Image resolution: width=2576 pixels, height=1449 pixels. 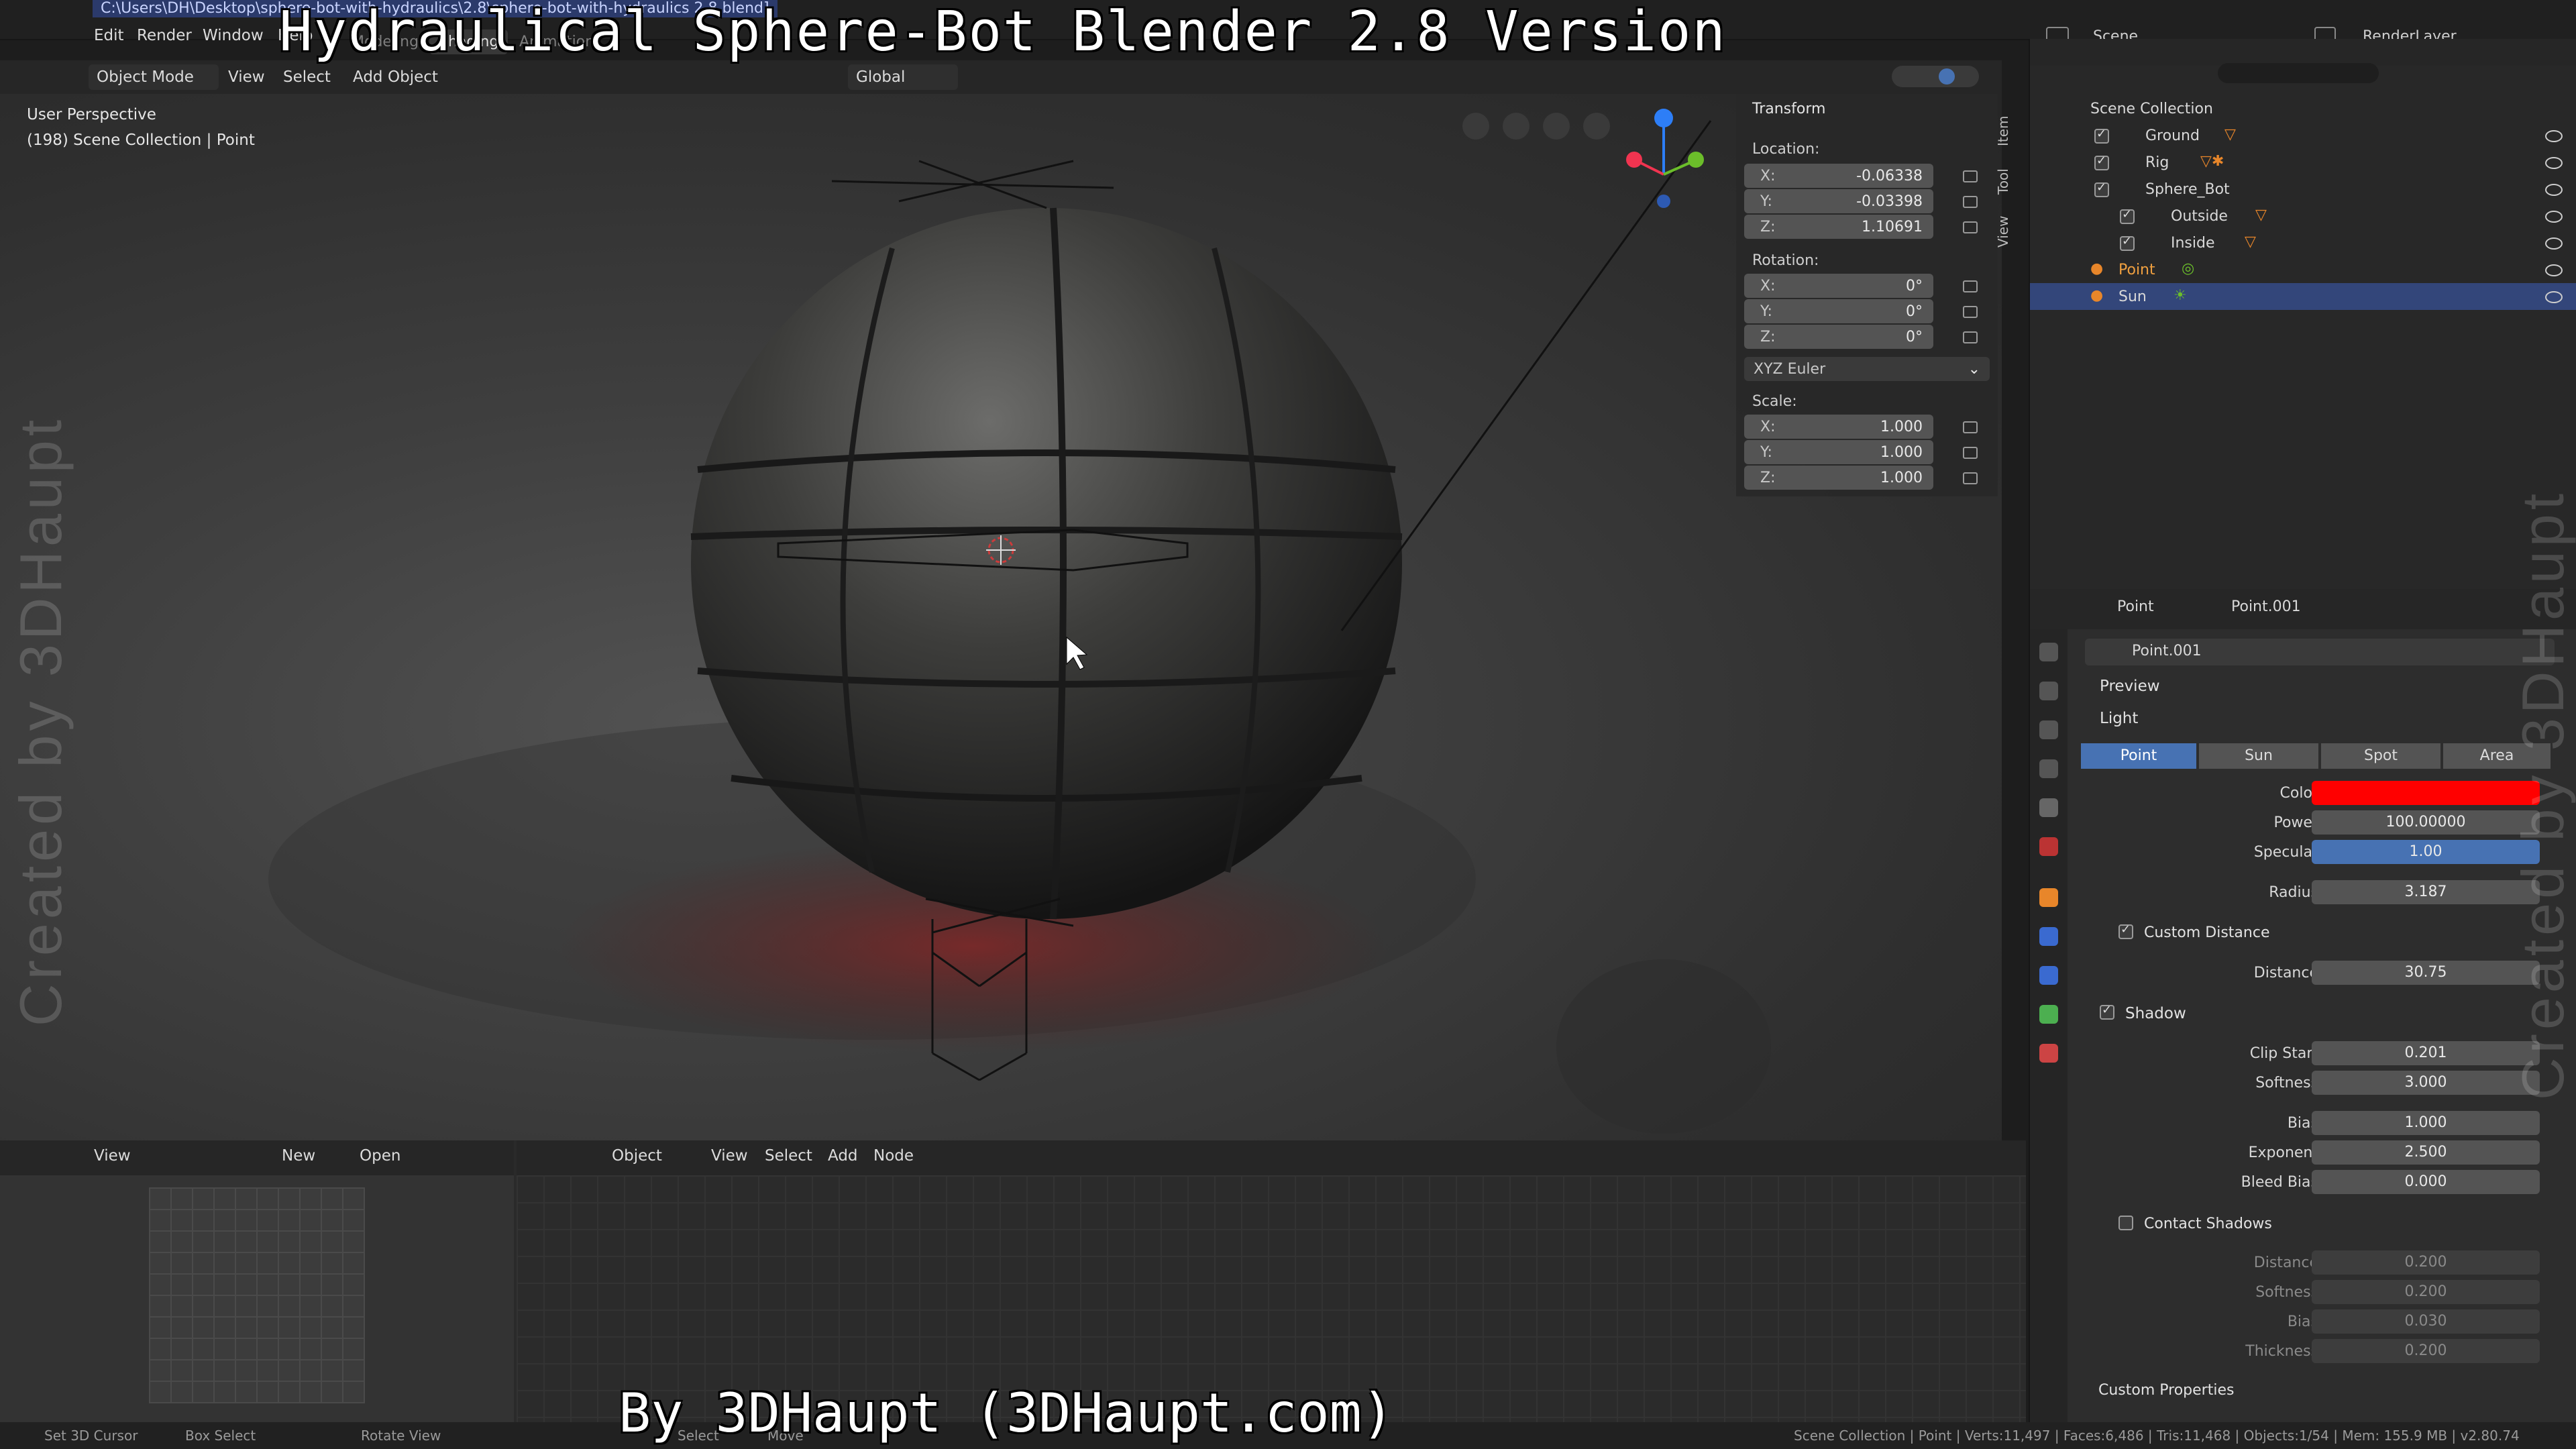 What do you see at coordinates (729, 1156) in the screenshot?
I see `node-menu-view: View` at bounding box center [729, 1156].